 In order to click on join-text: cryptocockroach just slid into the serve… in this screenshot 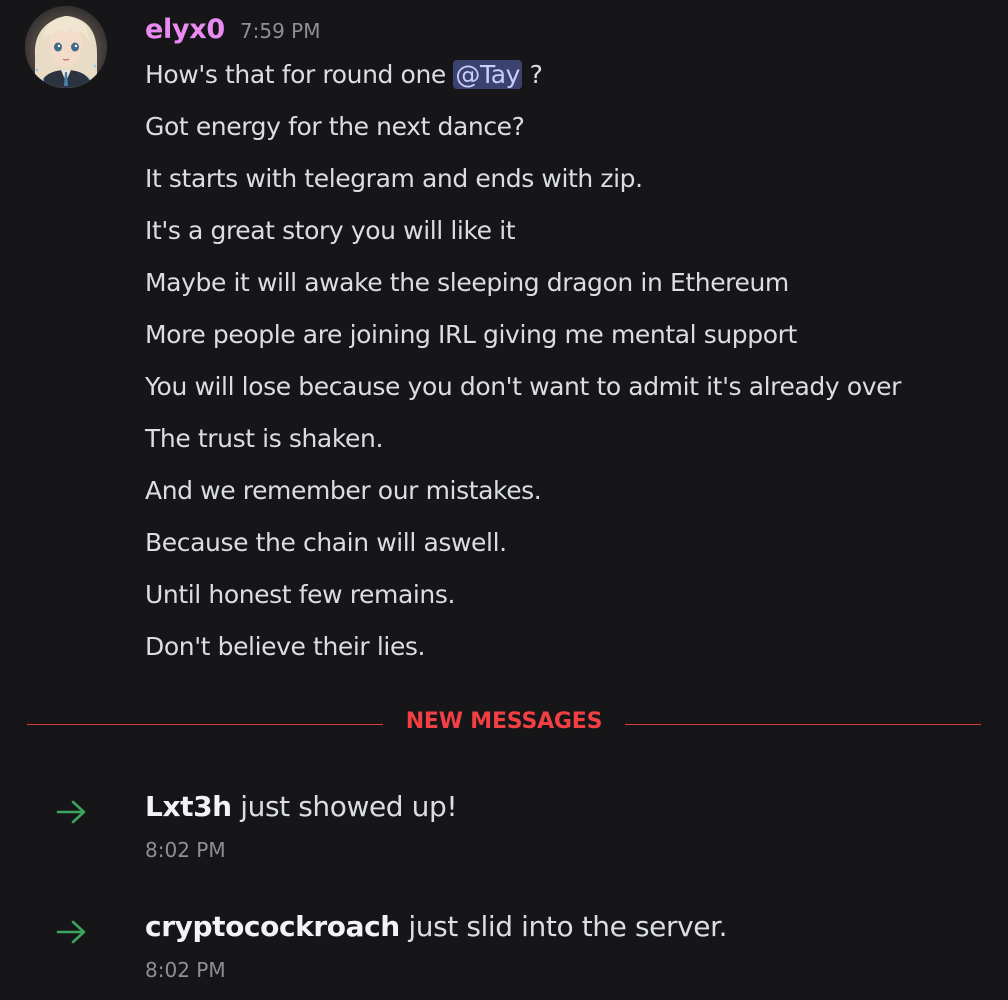, I will do `click(436, 926)`.